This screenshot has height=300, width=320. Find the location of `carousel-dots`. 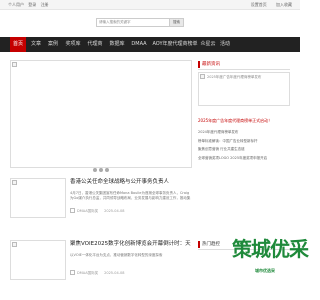

carousel-dots is located at coordinates (102, 164).